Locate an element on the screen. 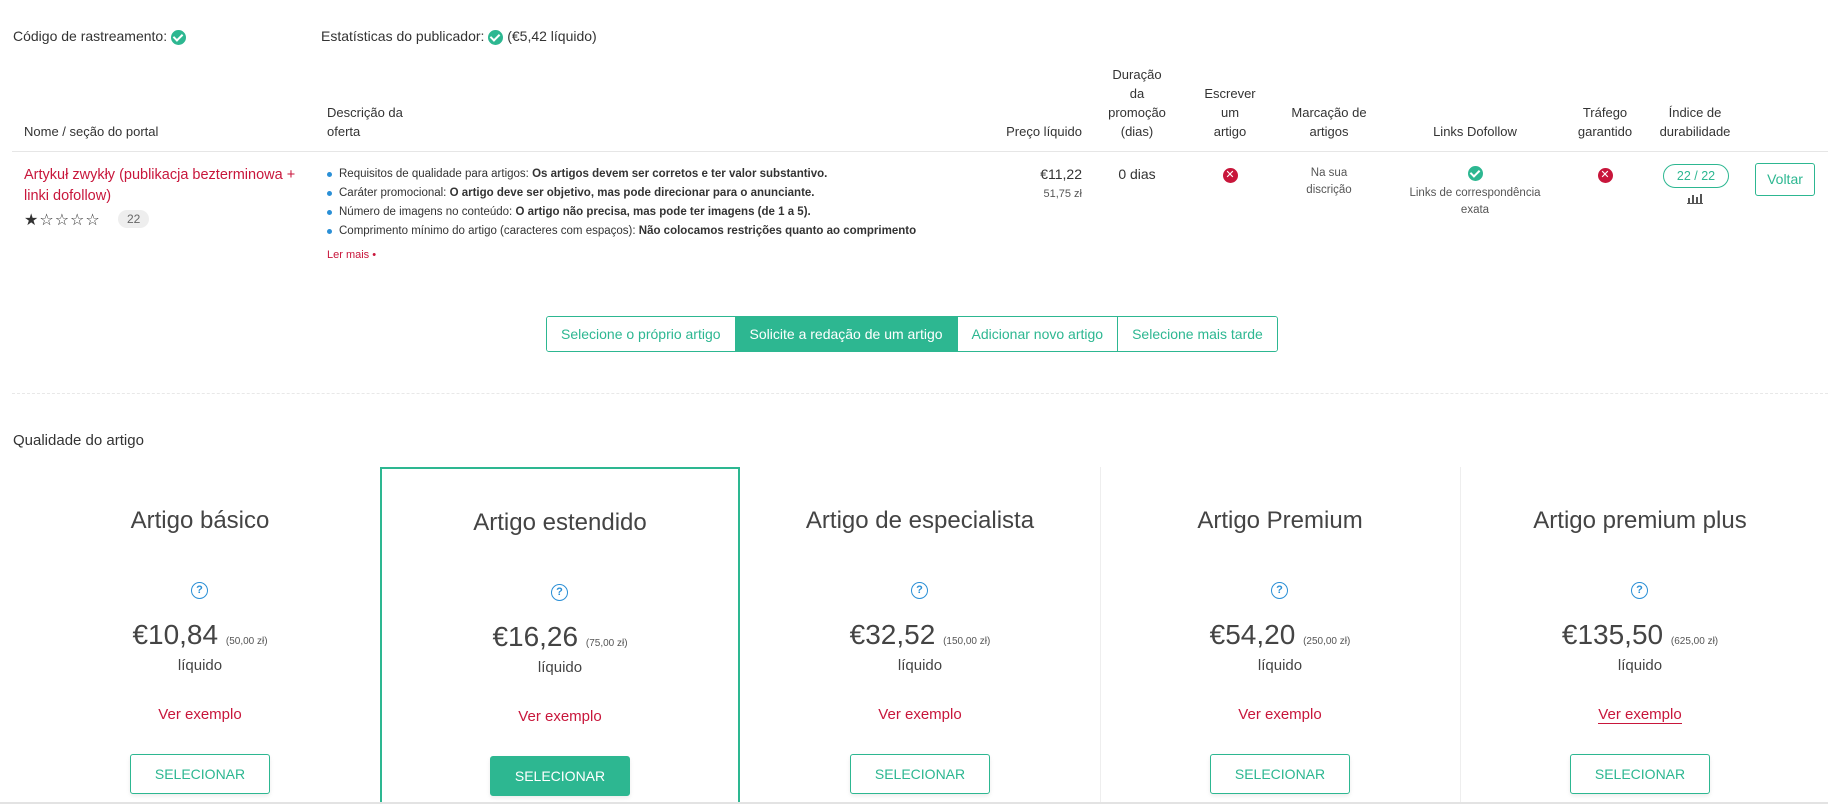 The image size is (1828, 804). net-price-pln: 51,75 zł is located at coordinates (1062, 194).